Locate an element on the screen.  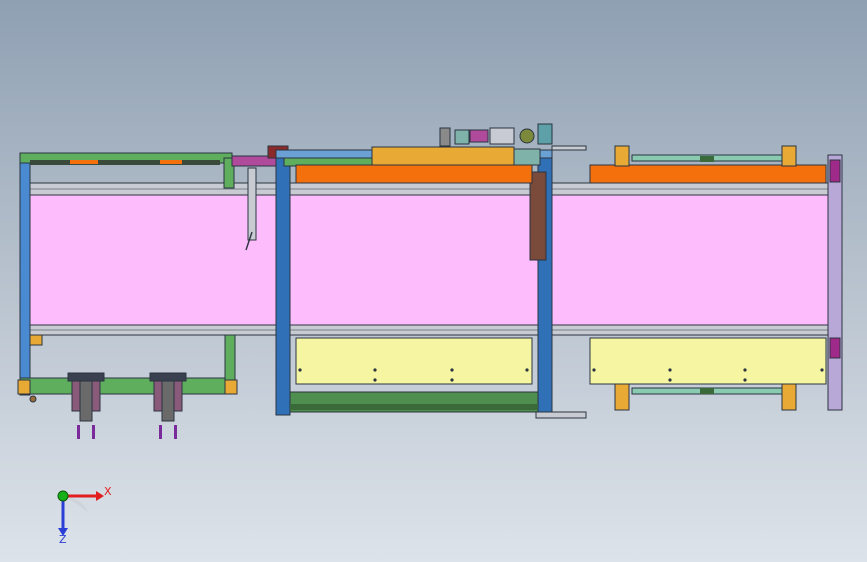
lower-pad-left is located at coordinates (414, 361).